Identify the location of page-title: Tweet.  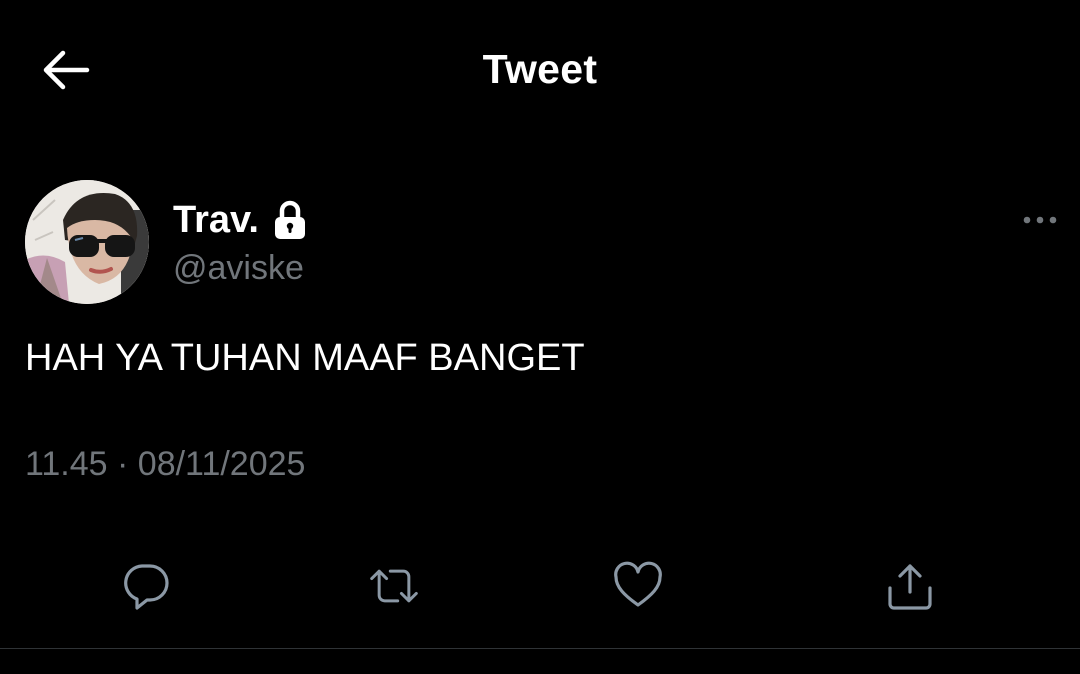
(540, 69).